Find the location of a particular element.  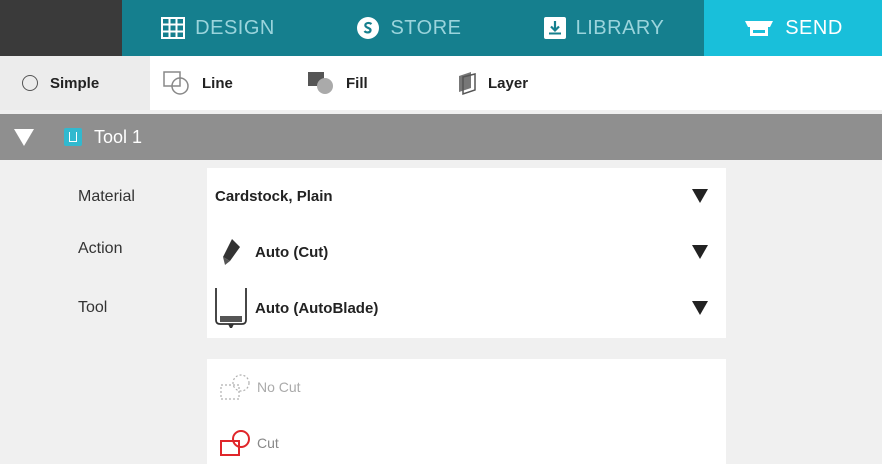

radio-icon is located at coordinates (30, 83).